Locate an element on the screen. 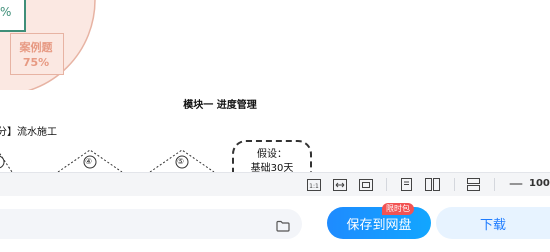 This screenshot has width=550, height=252. pie-label-percent: 75% is located at coordinates (36, 62).